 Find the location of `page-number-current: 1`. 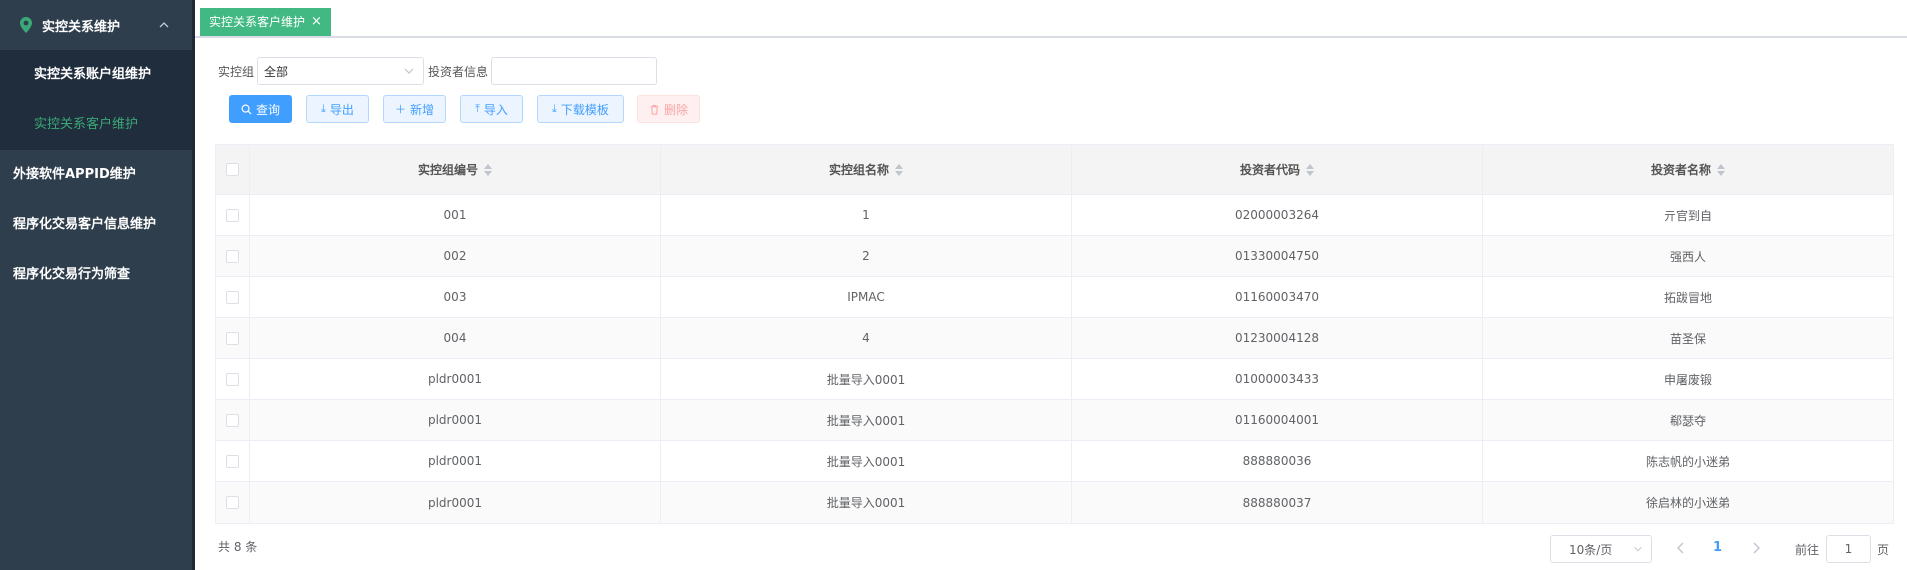

page-number-current: 1 is located at coordinates (1717, 547).